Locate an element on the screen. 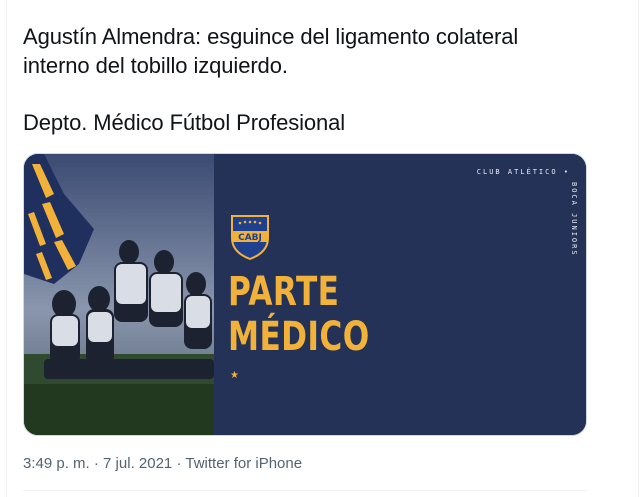  headline: PARTE MÉDICO is located at coordinates (299, 315).